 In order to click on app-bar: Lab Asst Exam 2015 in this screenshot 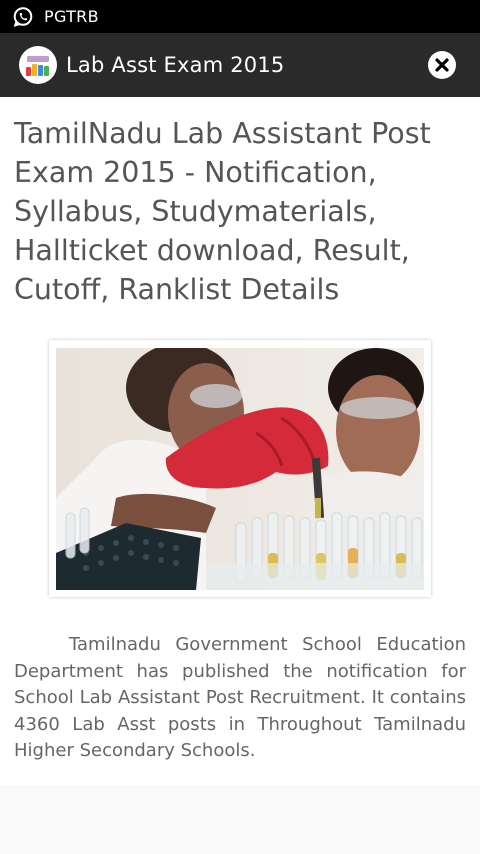, I will do `click(240, 65)`.